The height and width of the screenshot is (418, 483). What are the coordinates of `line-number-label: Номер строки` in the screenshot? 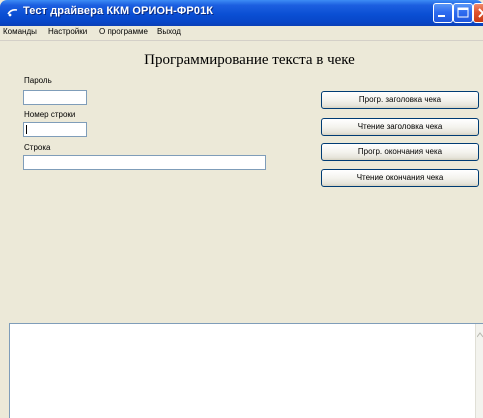 It's located at (50, 114).